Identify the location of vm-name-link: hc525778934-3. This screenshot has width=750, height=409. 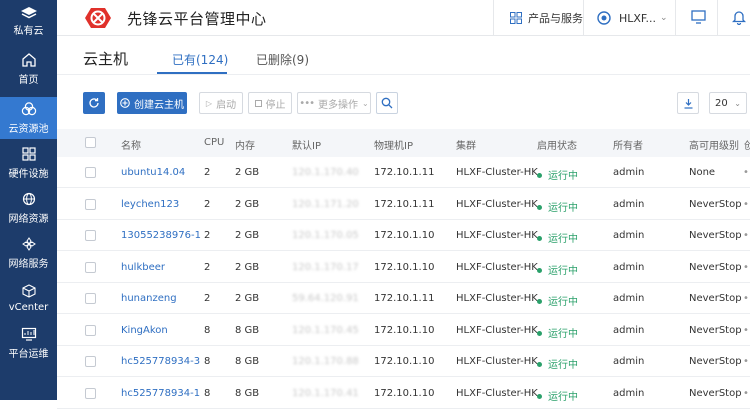
(160, 361).